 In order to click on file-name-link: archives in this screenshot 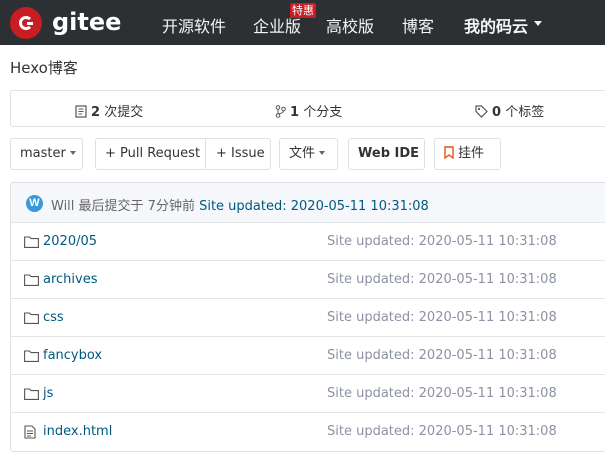, I will do `click(70, 279)`.